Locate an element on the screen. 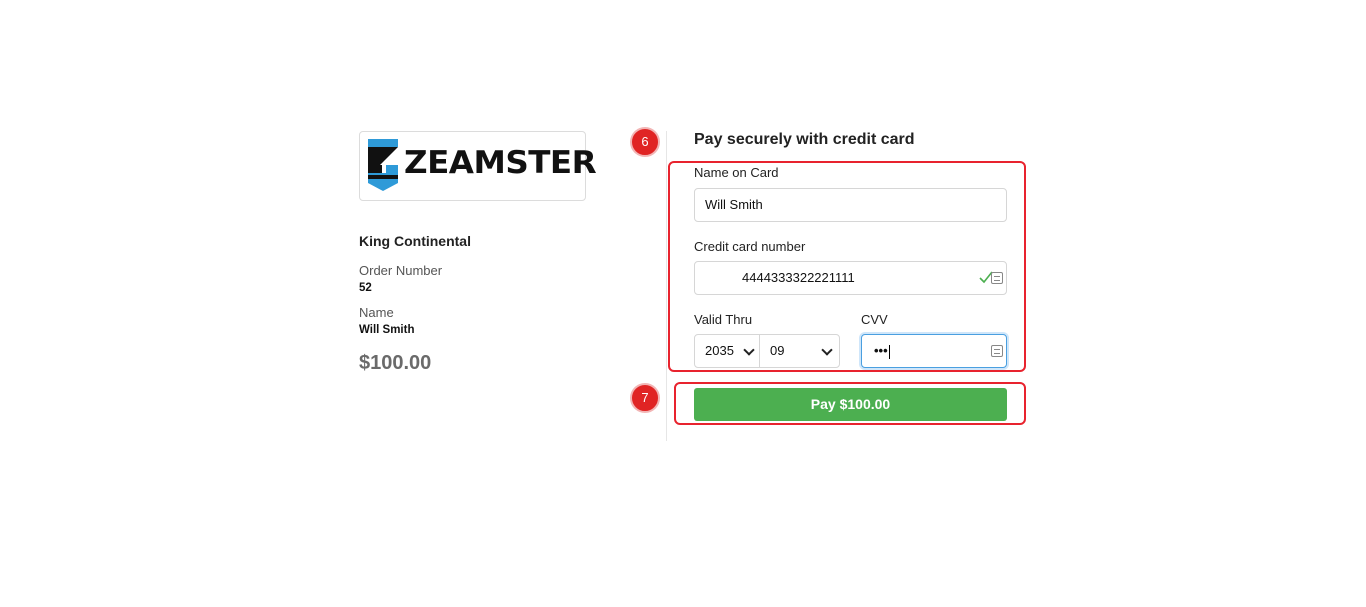  zeamster-logo-icon is located at coordinates (383, 165).